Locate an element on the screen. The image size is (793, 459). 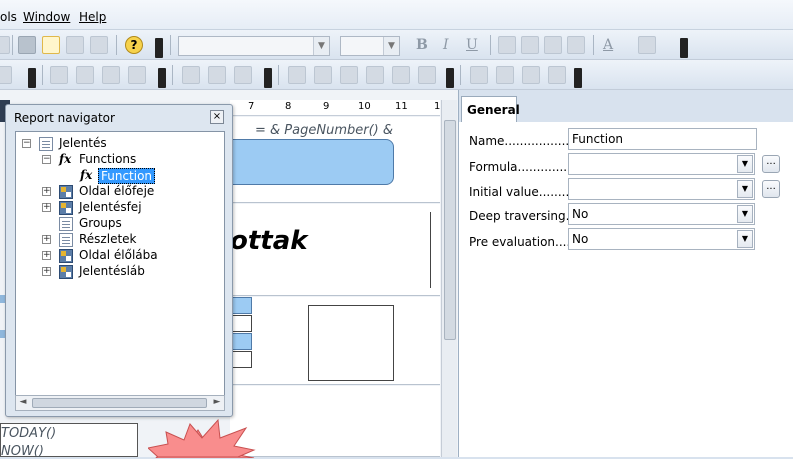
bold-button: B is located at coordinates (422, 45).